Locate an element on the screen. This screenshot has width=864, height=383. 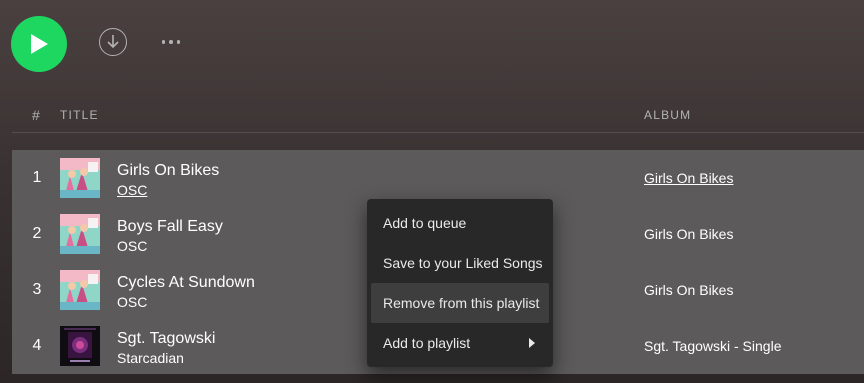
menu-item-add-to-playlist: Add to playlist is located at coordinates (460, 343).